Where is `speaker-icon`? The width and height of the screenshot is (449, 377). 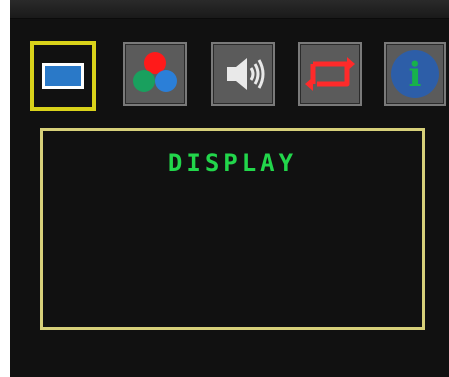
speaker-icon is located at coordinates (243, 74).